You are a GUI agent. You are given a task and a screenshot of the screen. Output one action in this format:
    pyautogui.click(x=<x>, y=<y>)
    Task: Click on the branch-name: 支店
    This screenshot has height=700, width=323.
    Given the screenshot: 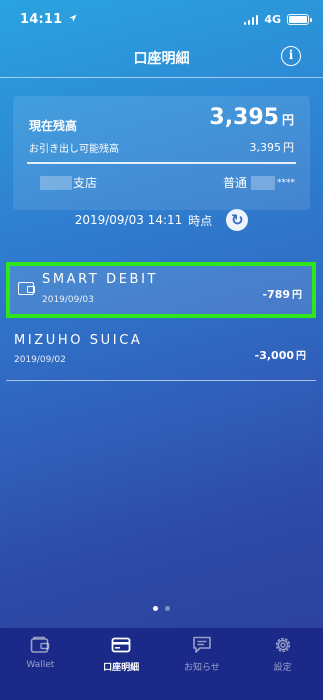 What is the action you would take?
    pyautogui.click(x=68, y=182)
    